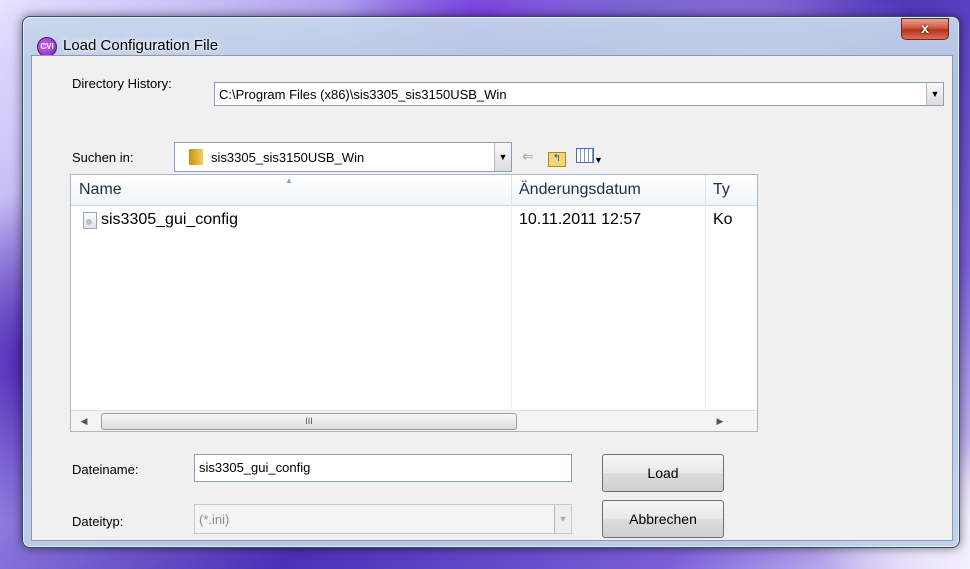  Describe the element at coordinates (491, 37) in the screenshot. I see `title-bar: CVI Load Configuration File x` at that location.